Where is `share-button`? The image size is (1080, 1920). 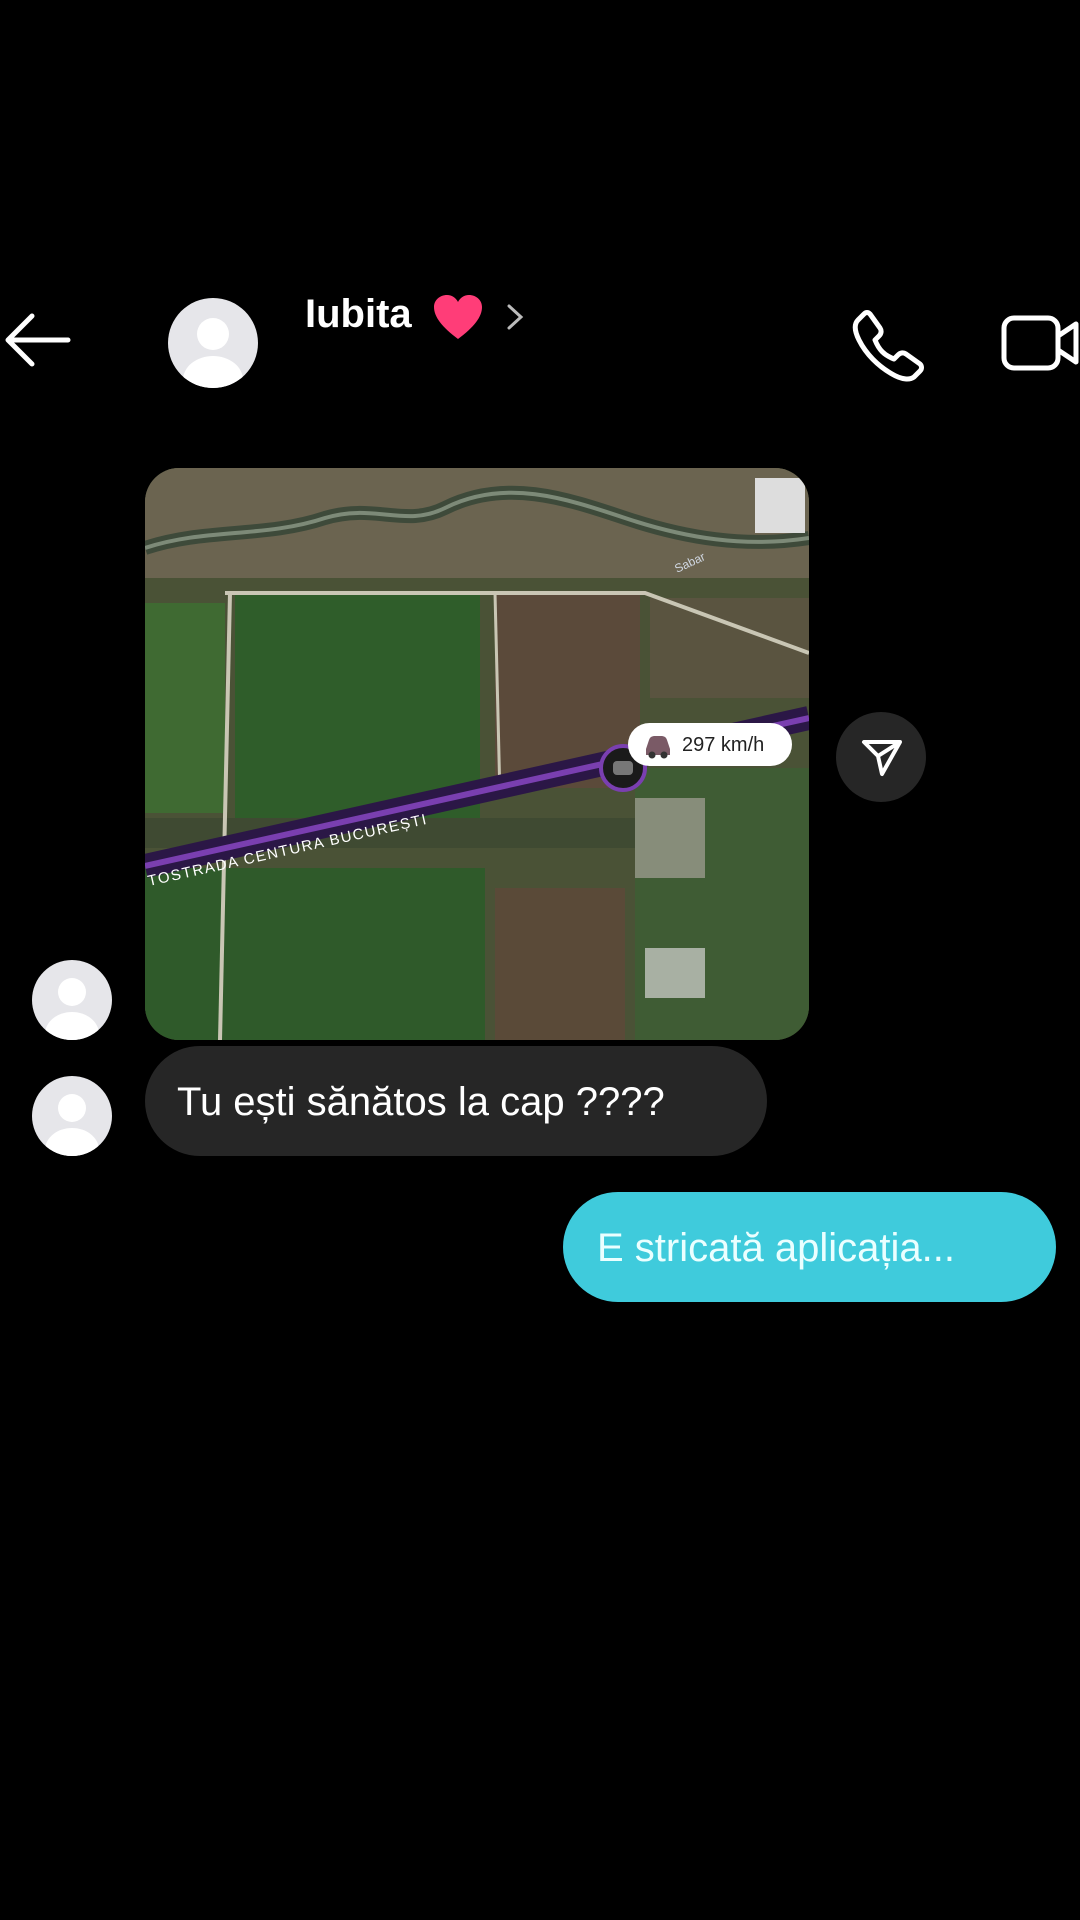 share-button is located at coordinates (881, 757).